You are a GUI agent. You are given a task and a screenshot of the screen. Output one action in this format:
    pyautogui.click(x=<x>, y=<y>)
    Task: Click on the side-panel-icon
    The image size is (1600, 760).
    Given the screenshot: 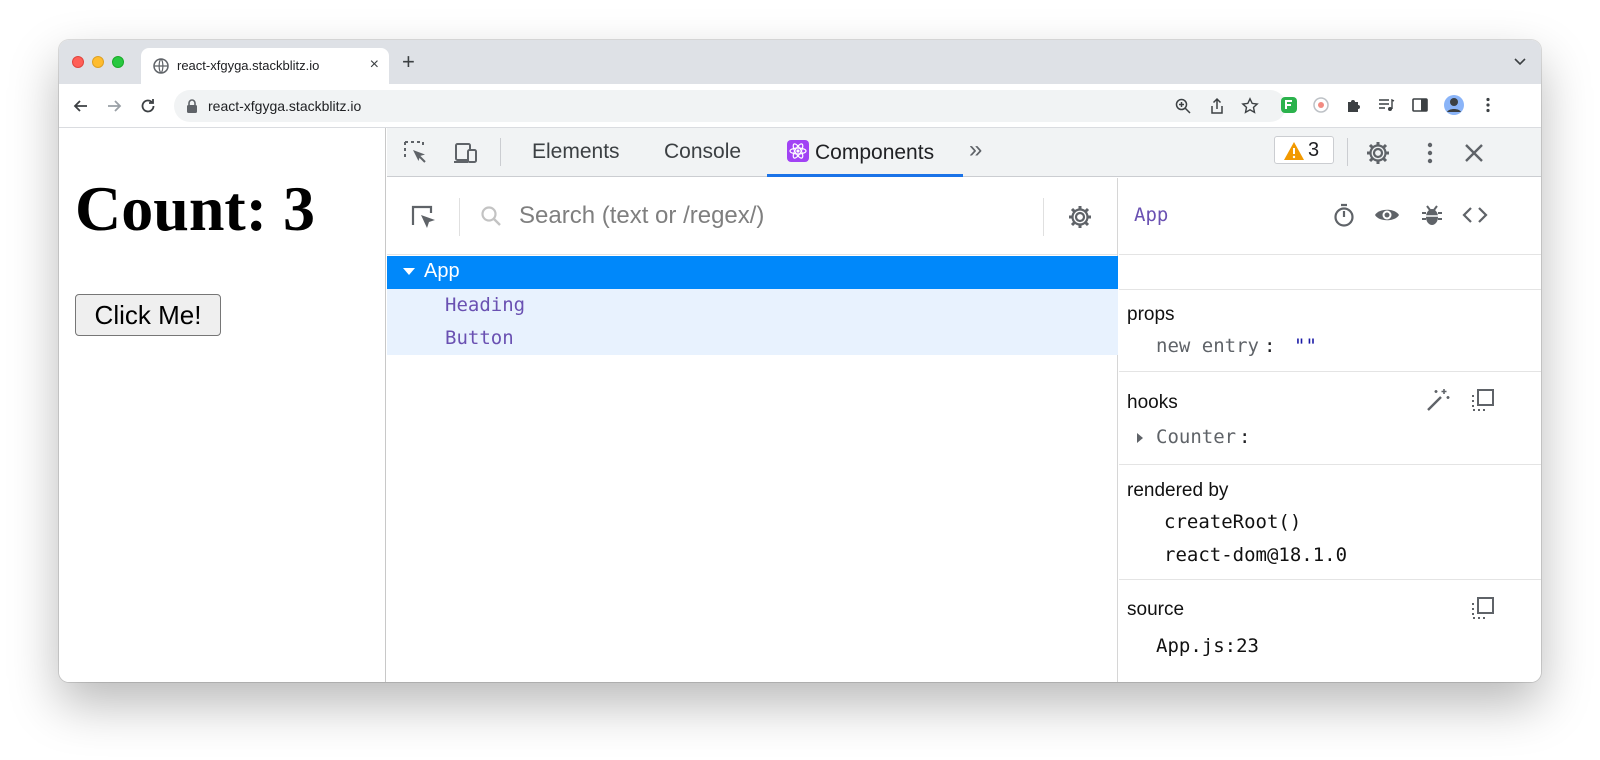 What is the action you would take?
    pyautogui.click(x=1420, y=105)
    